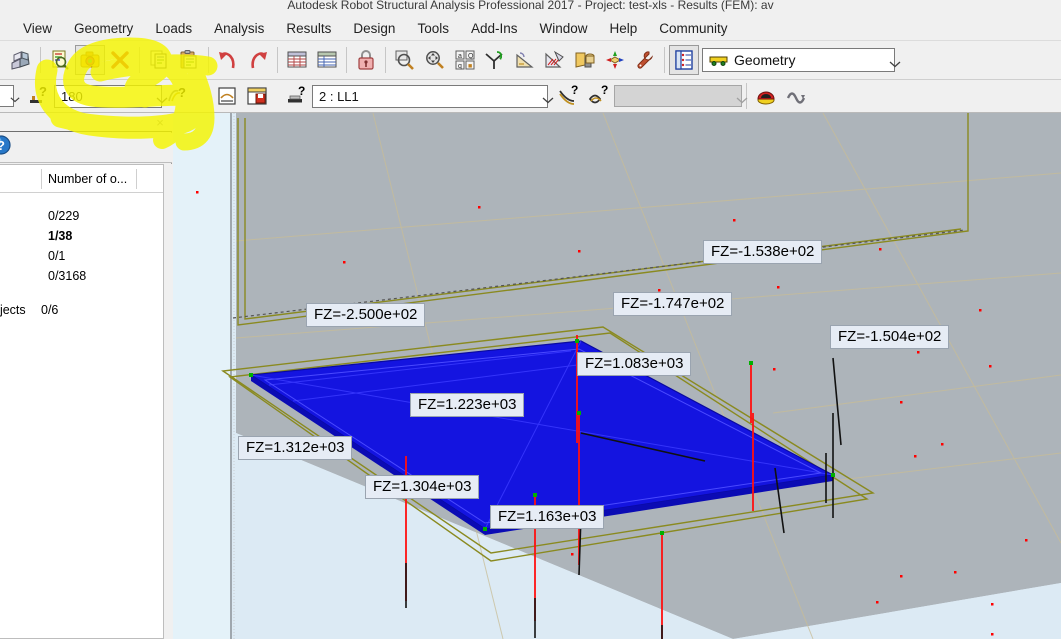  I want to click on tables-icon, so click(297, 60).